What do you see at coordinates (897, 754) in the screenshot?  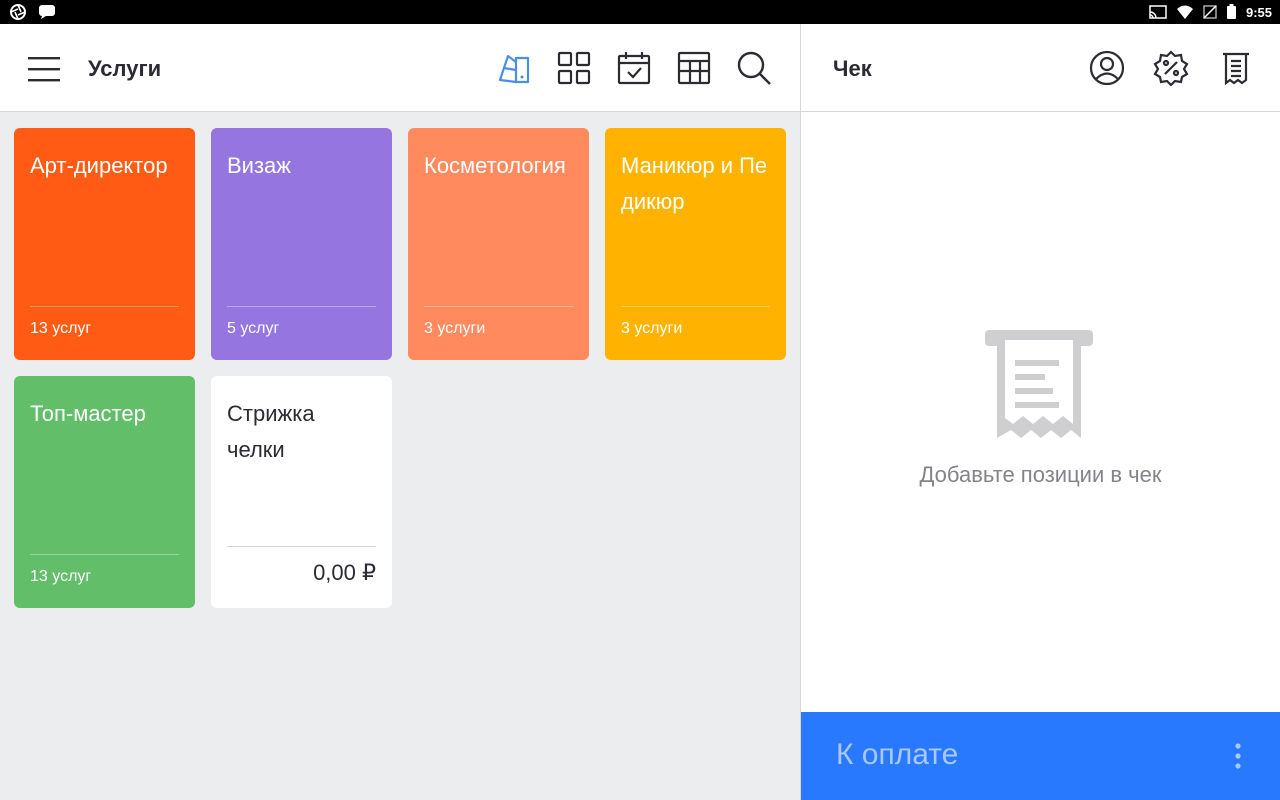 I see `pay-button-label: К оплате` at bounding box center [897, 754].